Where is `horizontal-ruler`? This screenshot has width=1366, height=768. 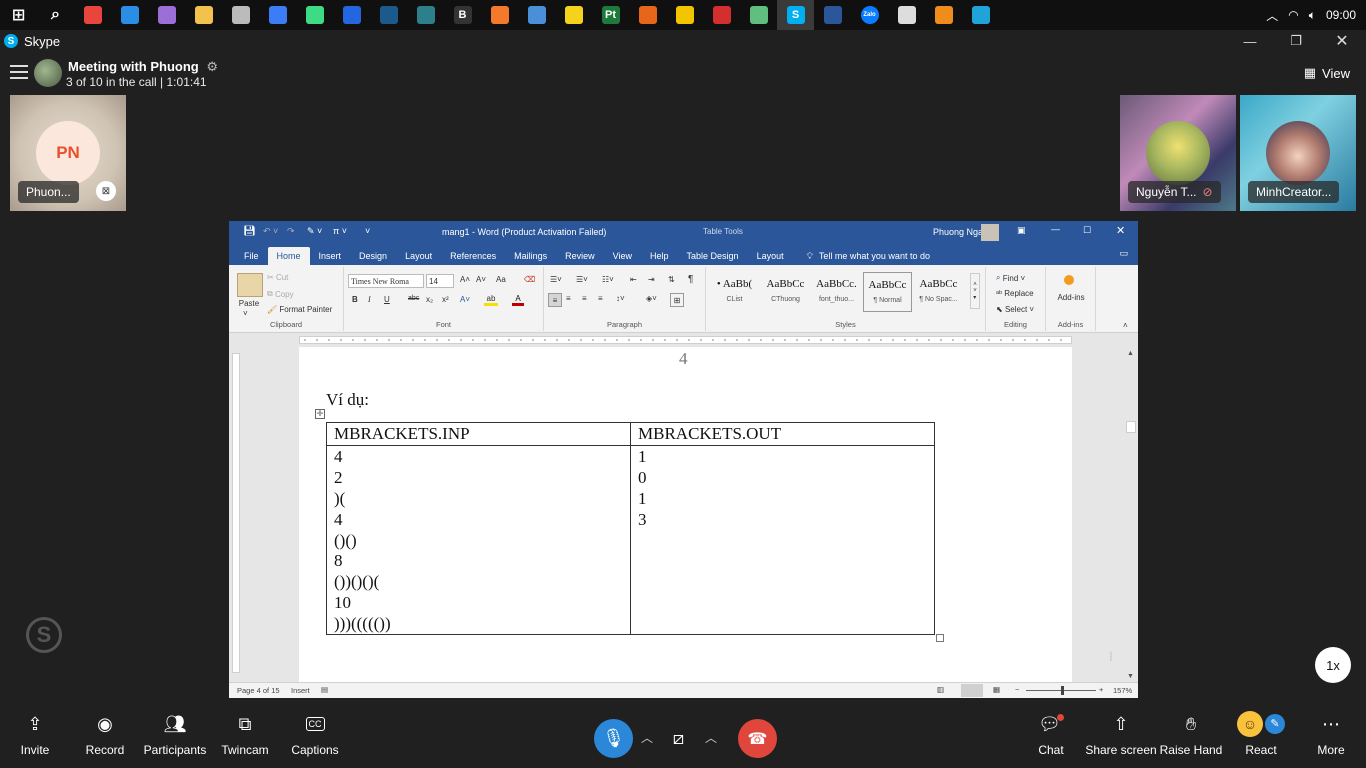
horizontal-ruler is located at coordinates (683, 340).